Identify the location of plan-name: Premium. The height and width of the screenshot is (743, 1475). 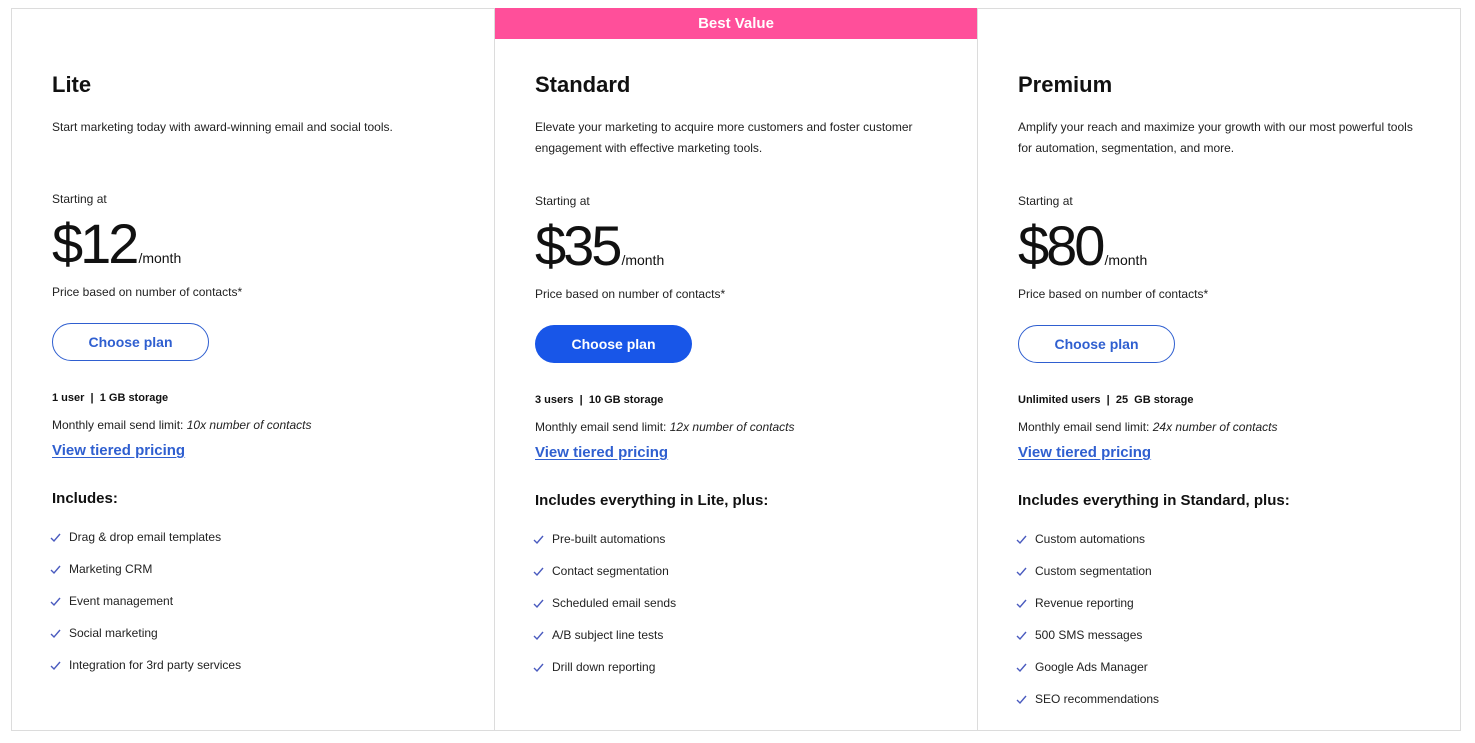
(1065, 84).